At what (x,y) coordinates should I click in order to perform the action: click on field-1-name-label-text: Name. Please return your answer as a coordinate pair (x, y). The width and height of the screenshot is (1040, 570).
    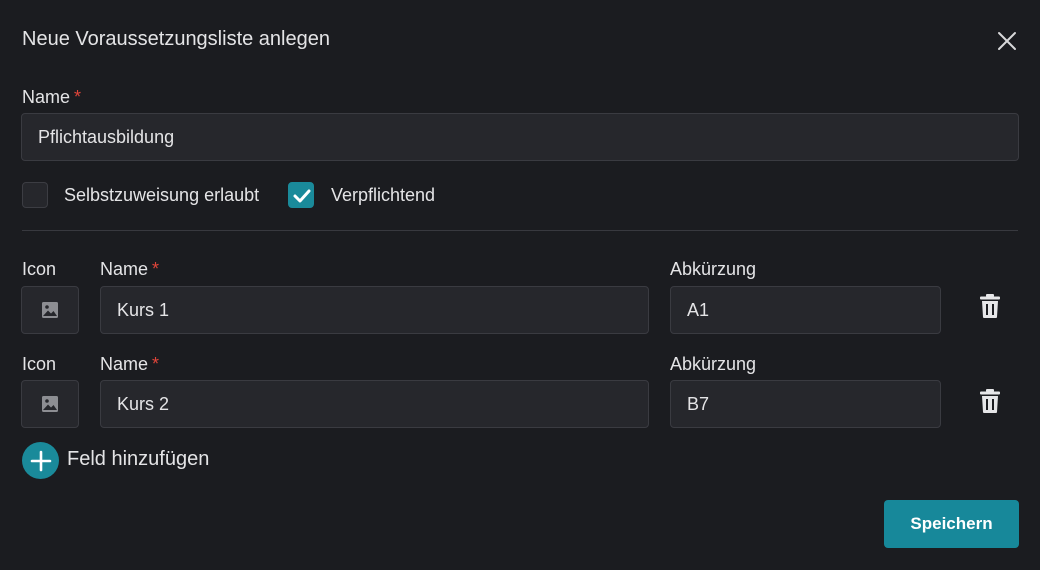
    Looking at the image, I should click on (124, 269).